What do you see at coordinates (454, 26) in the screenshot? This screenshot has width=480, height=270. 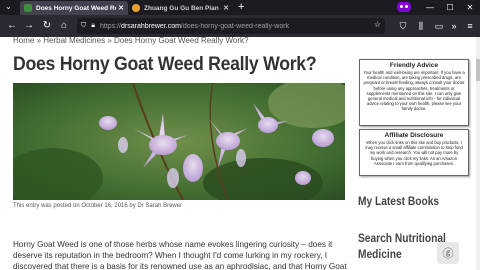 I see `extensions-icon: »` at bounding box center [454, 26].